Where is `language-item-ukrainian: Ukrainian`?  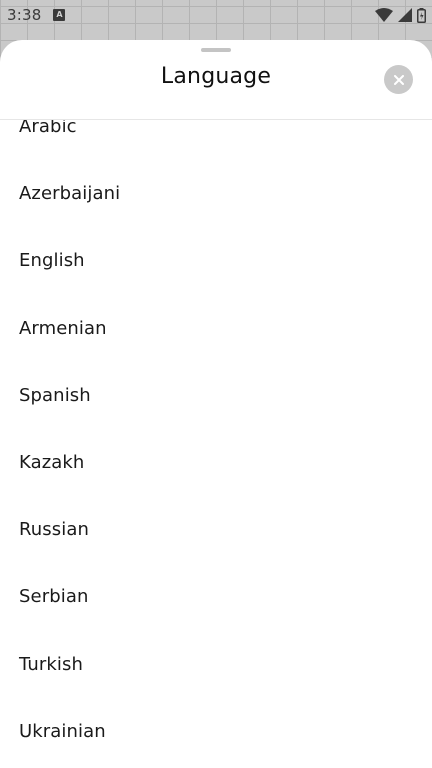
language-item-ukrainian: Ukrainian is located at coordinates (216, 731).